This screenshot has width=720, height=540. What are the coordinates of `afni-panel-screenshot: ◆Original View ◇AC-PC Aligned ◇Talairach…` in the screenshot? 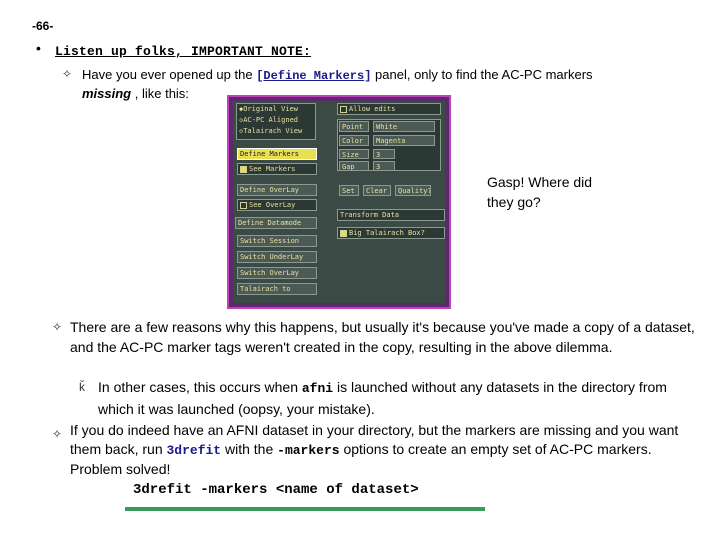 It's located at (339, 202).